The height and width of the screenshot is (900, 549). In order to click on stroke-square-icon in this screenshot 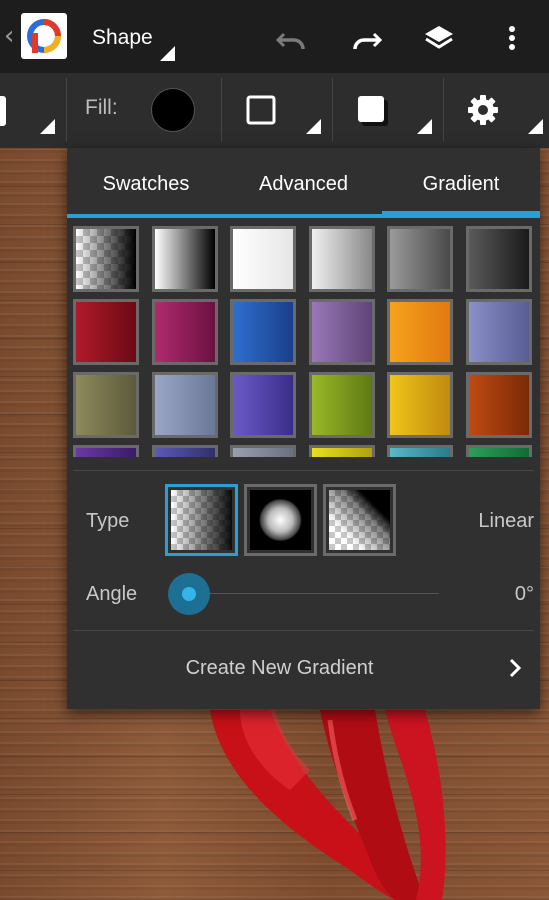, I will do `click(261, 110)`.